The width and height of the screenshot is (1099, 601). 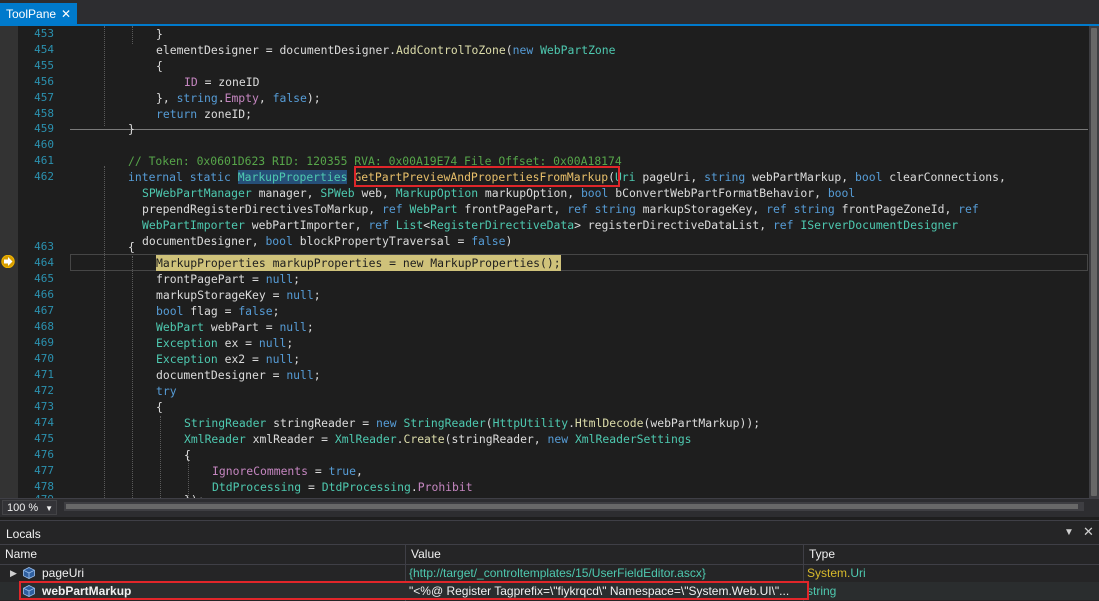 I want to click on code-text: markupStorageKey = null;, so click(x=238, y=295).